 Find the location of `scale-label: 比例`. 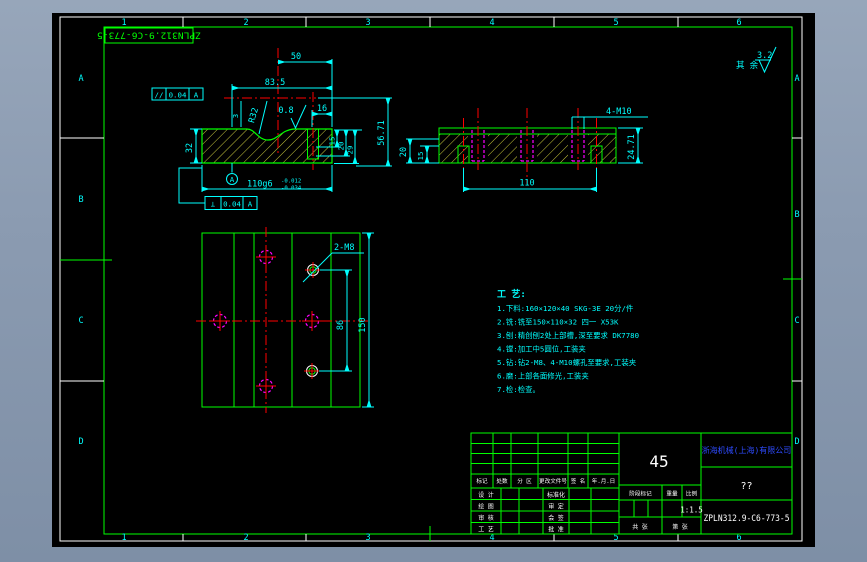

scale-label: 比例 is located at coordinates (692, 494).